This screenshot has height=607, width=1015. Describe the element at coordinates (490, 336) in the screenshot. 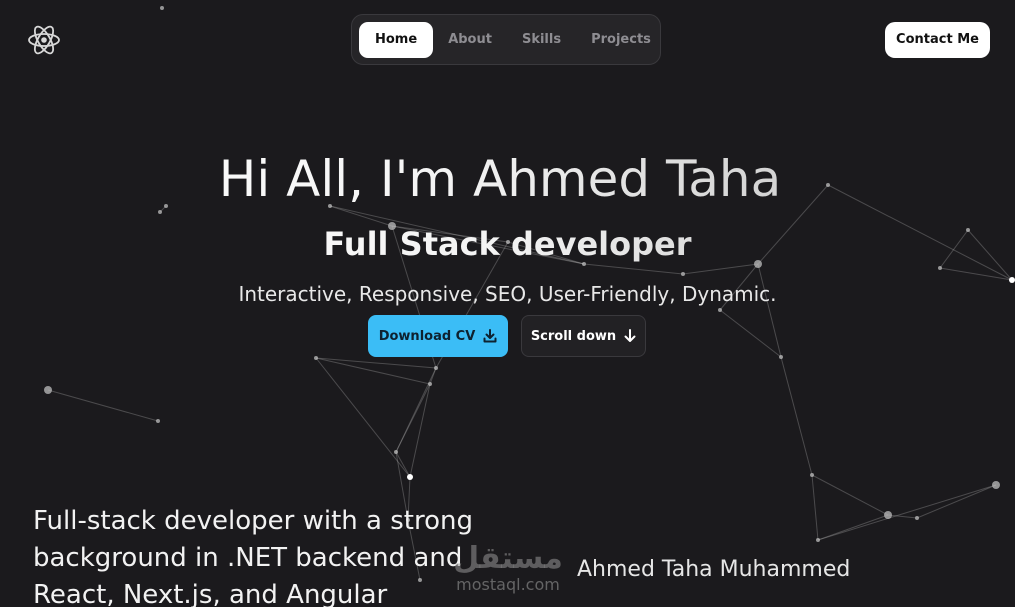

I see `download-icon` at that location.